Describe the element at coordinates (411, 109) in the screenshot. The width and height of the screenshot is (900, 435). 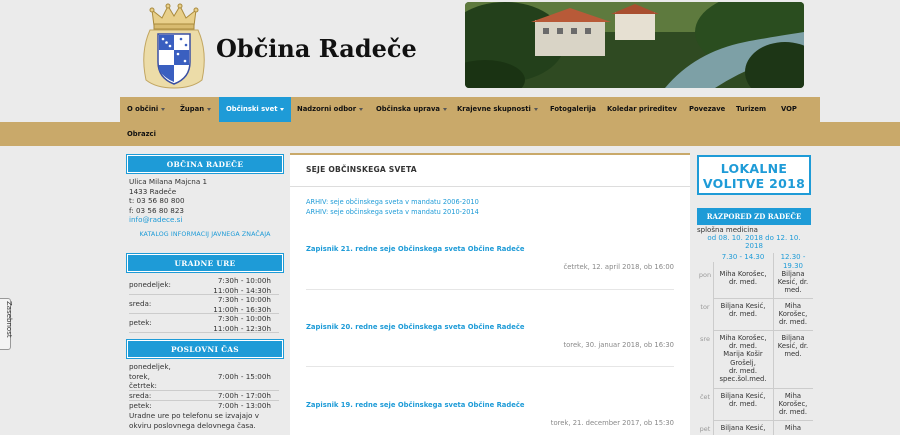
I see `nav-item-občinska-uprava: Občinska uprava` at that location.